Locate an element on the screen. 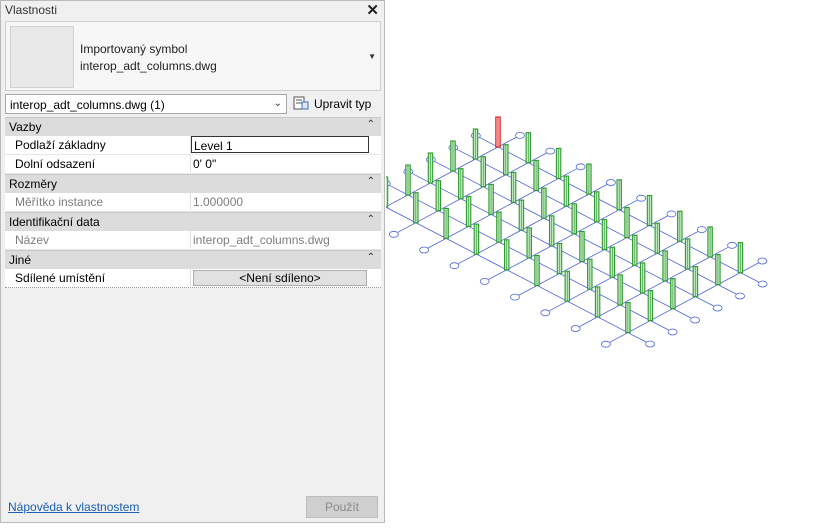 The width and height of the screenshot is (821, 528). group-label: Rozměry is located at coordinates (33, 184).